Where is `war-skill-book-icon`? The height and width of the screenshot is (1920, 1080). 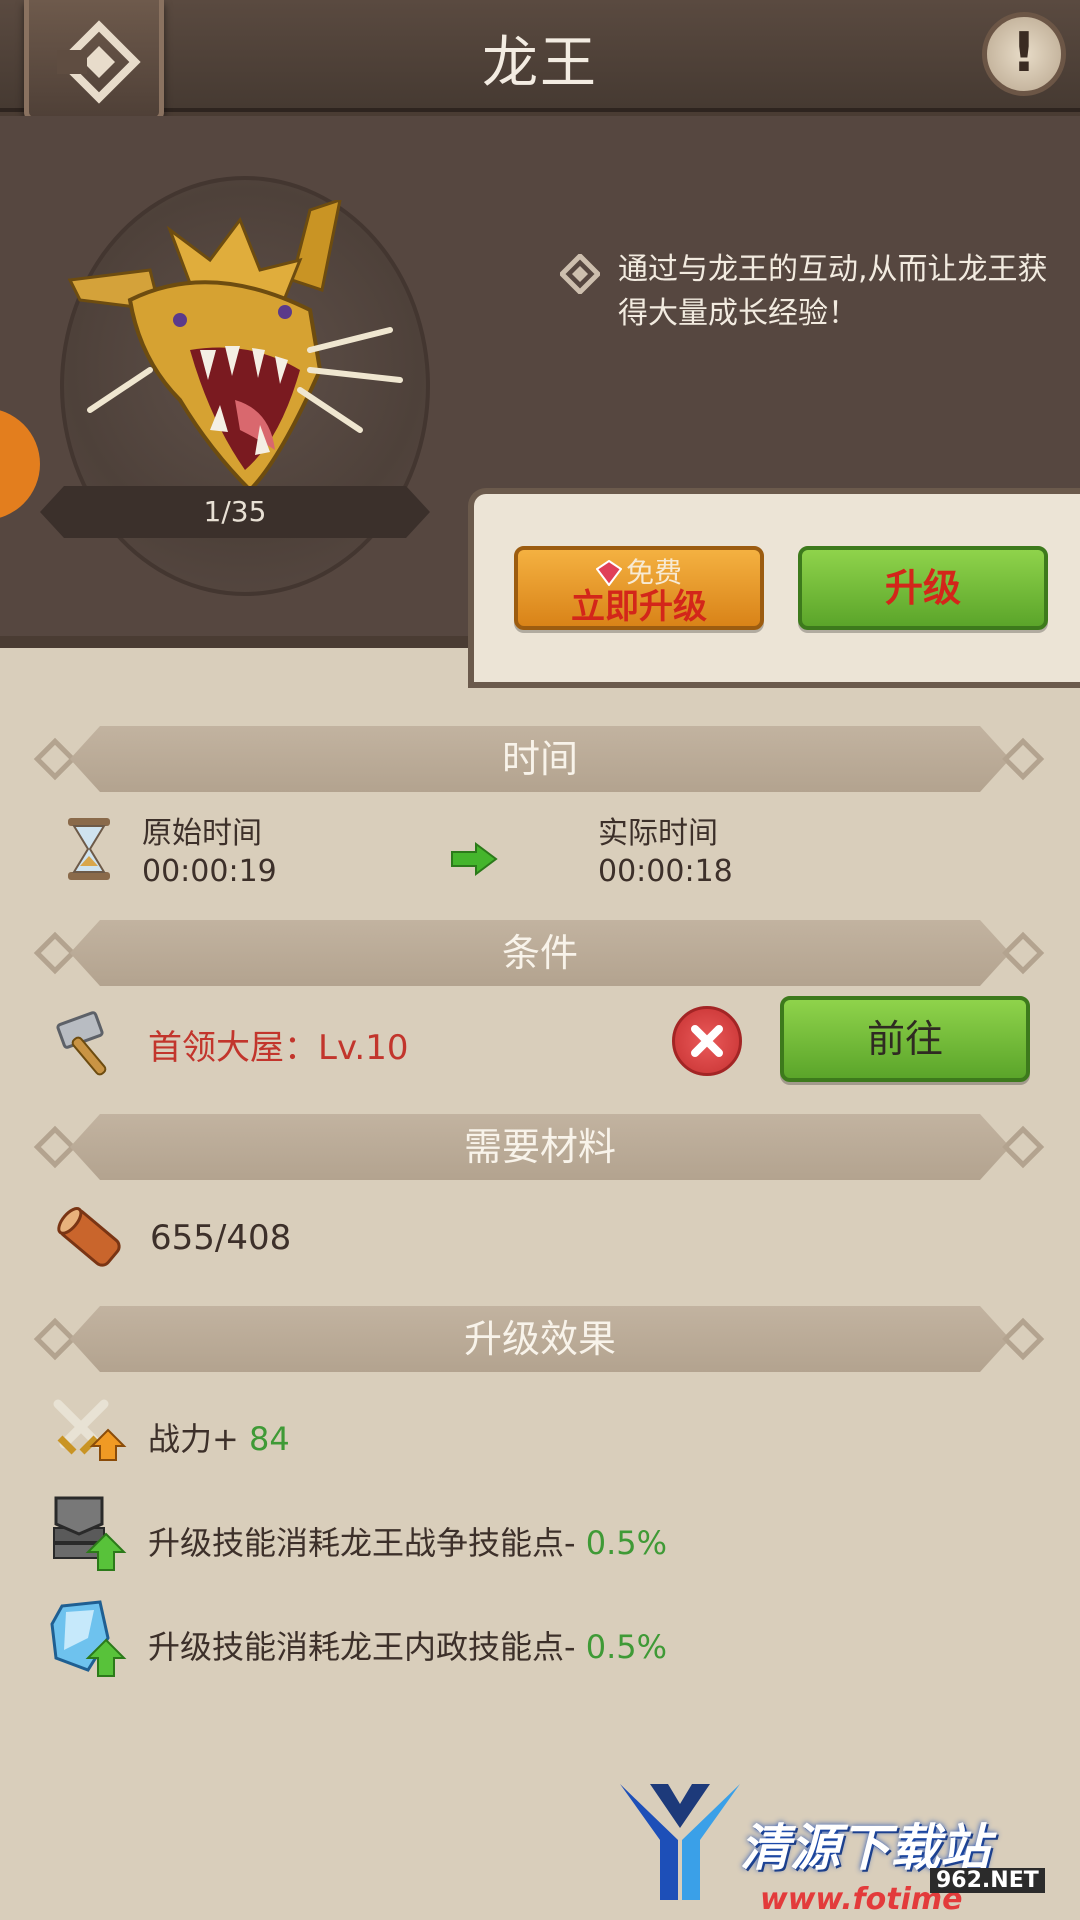
war-skill-book-icon is located at coordinates (90, 1533).